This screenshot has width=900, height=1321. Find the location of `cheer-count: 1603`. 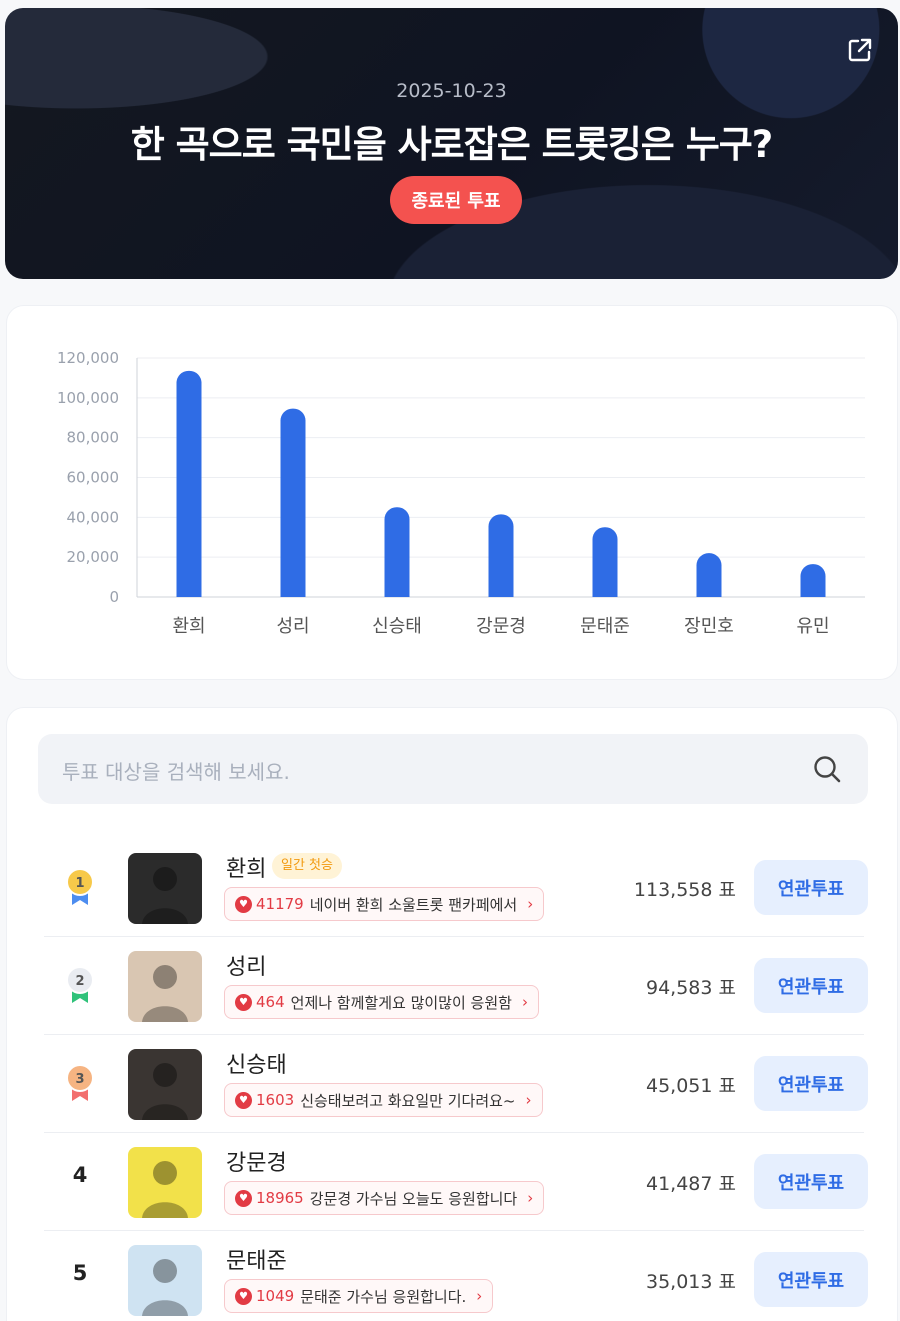

cheer-count: 1603 is located at coordinates (275, 1100).